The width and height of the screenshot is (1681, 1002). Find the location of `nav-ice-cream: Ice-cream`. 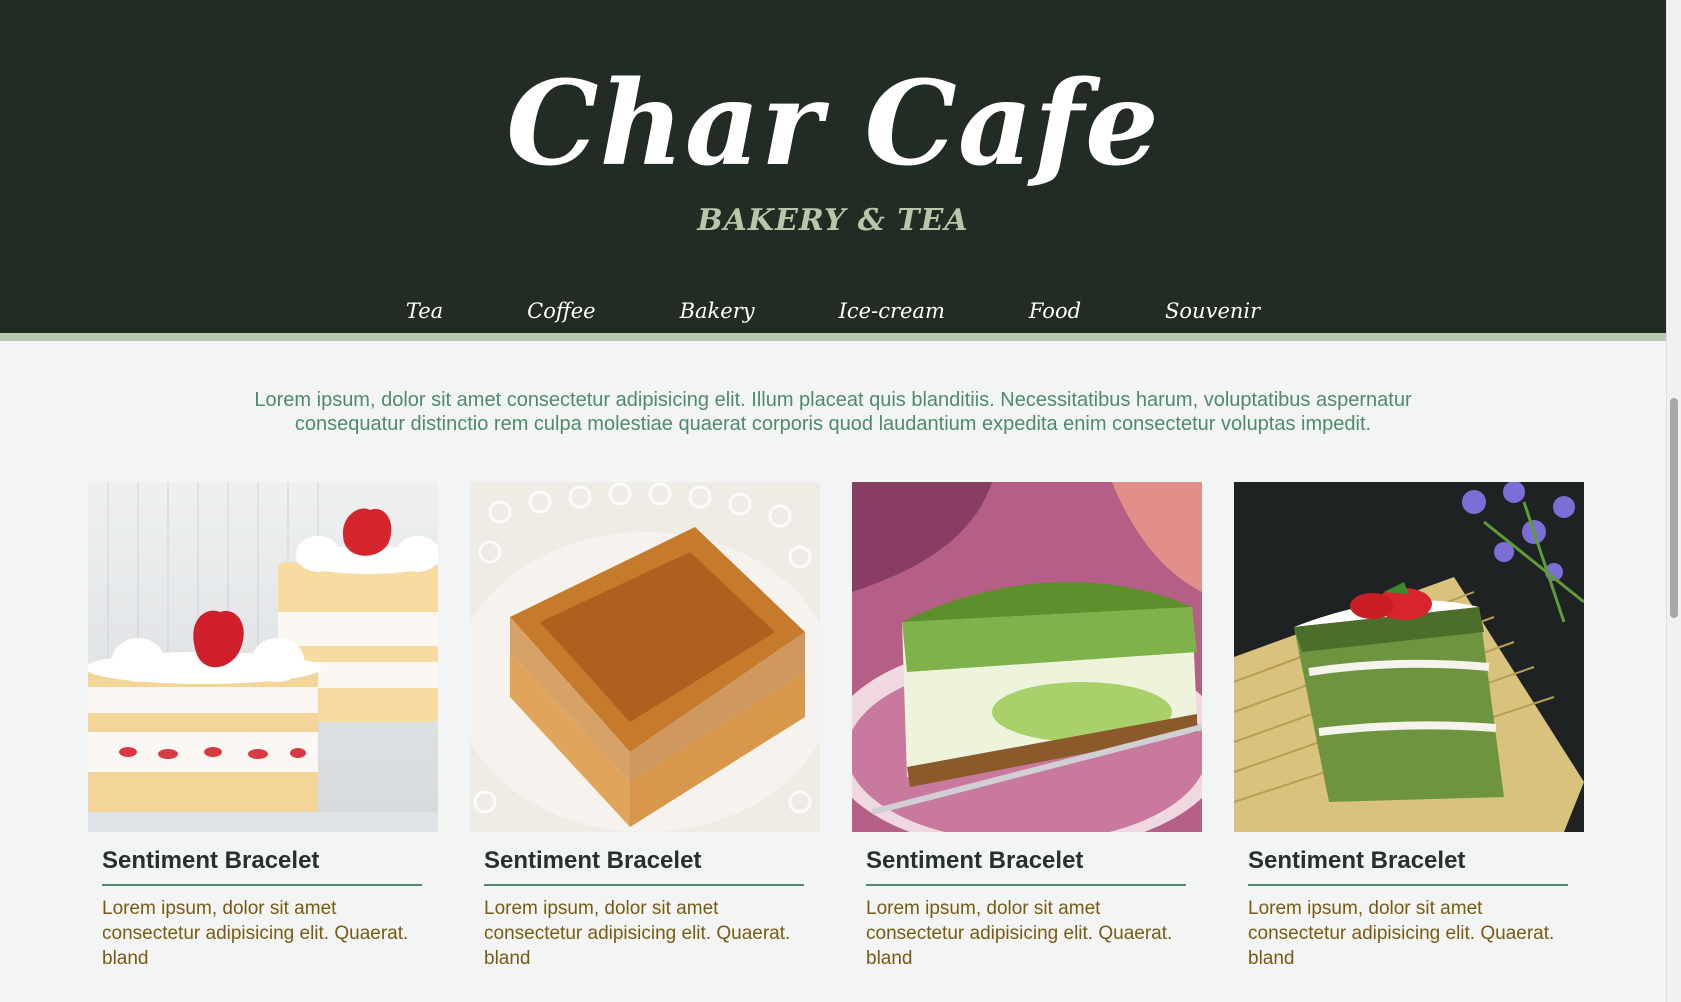

nav-ice-cream: Ice-cream is located at coordinates (892, 311).